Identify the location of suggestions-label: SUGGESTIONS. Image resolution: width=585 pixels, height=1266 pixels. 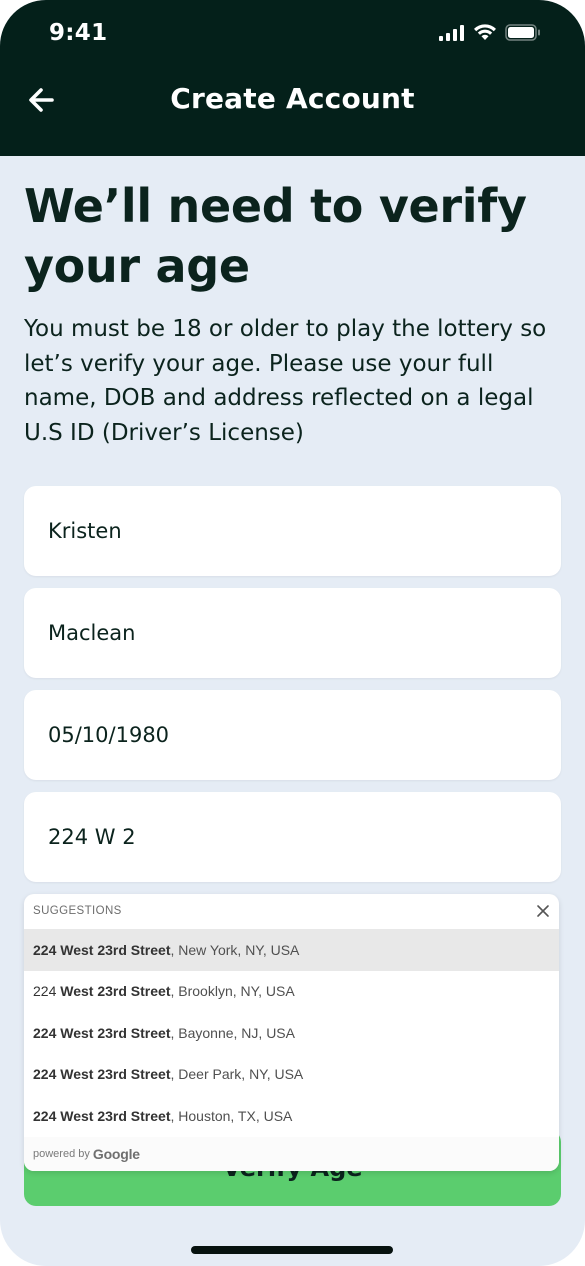
(77, 911).